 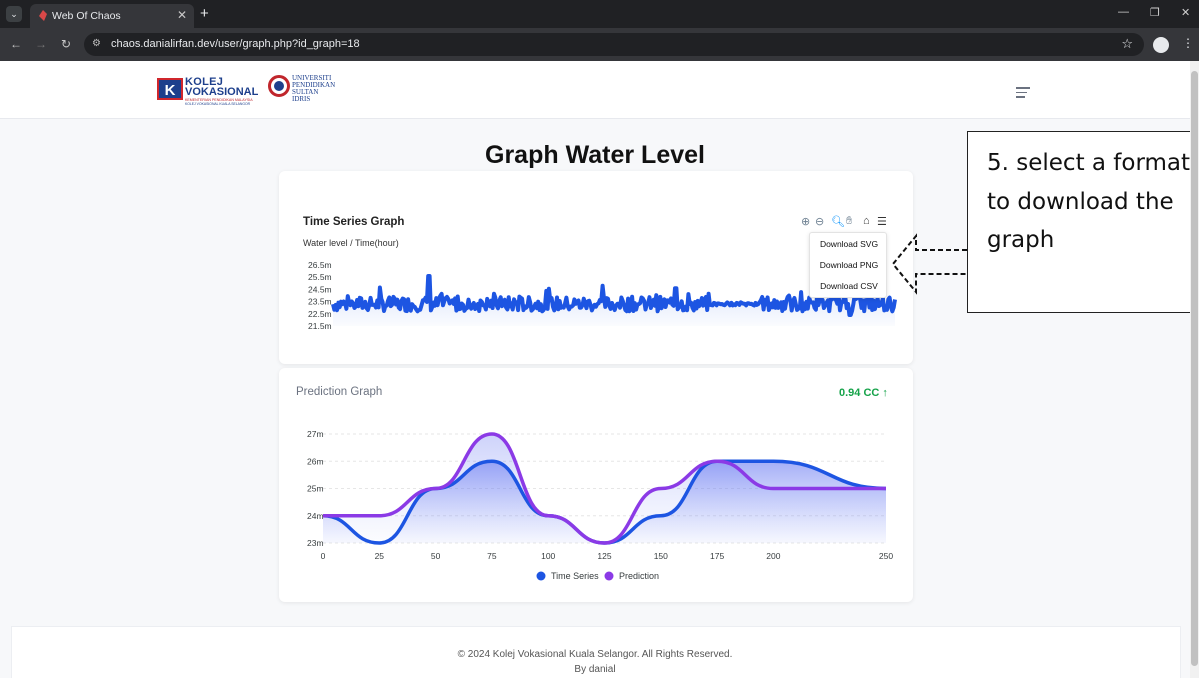 What do you see at coordinates (320, 326) in the screenshot?
I see `ts-ytick-label: 21.5m` at bounding box center [320, 326].